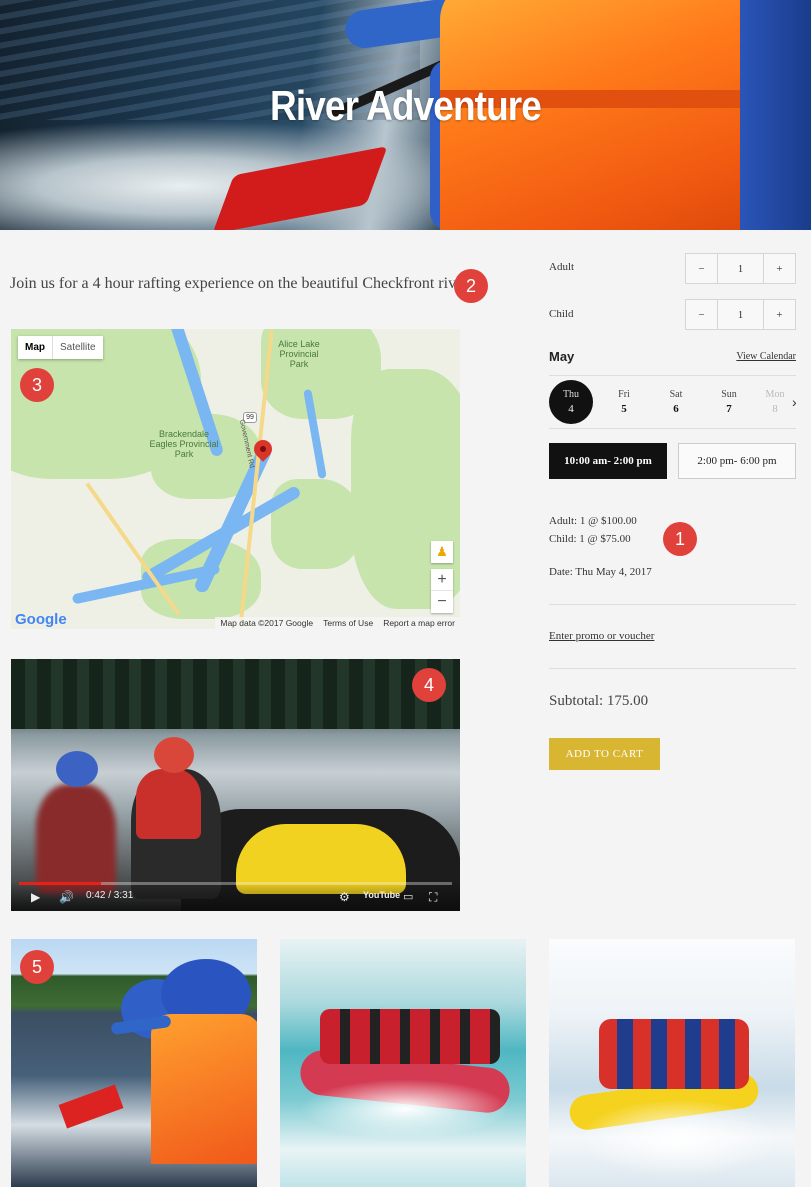  Describe the element at coordinates (37, 967) in the screenshot. I see `annotation-badge-5: 5` at that location.